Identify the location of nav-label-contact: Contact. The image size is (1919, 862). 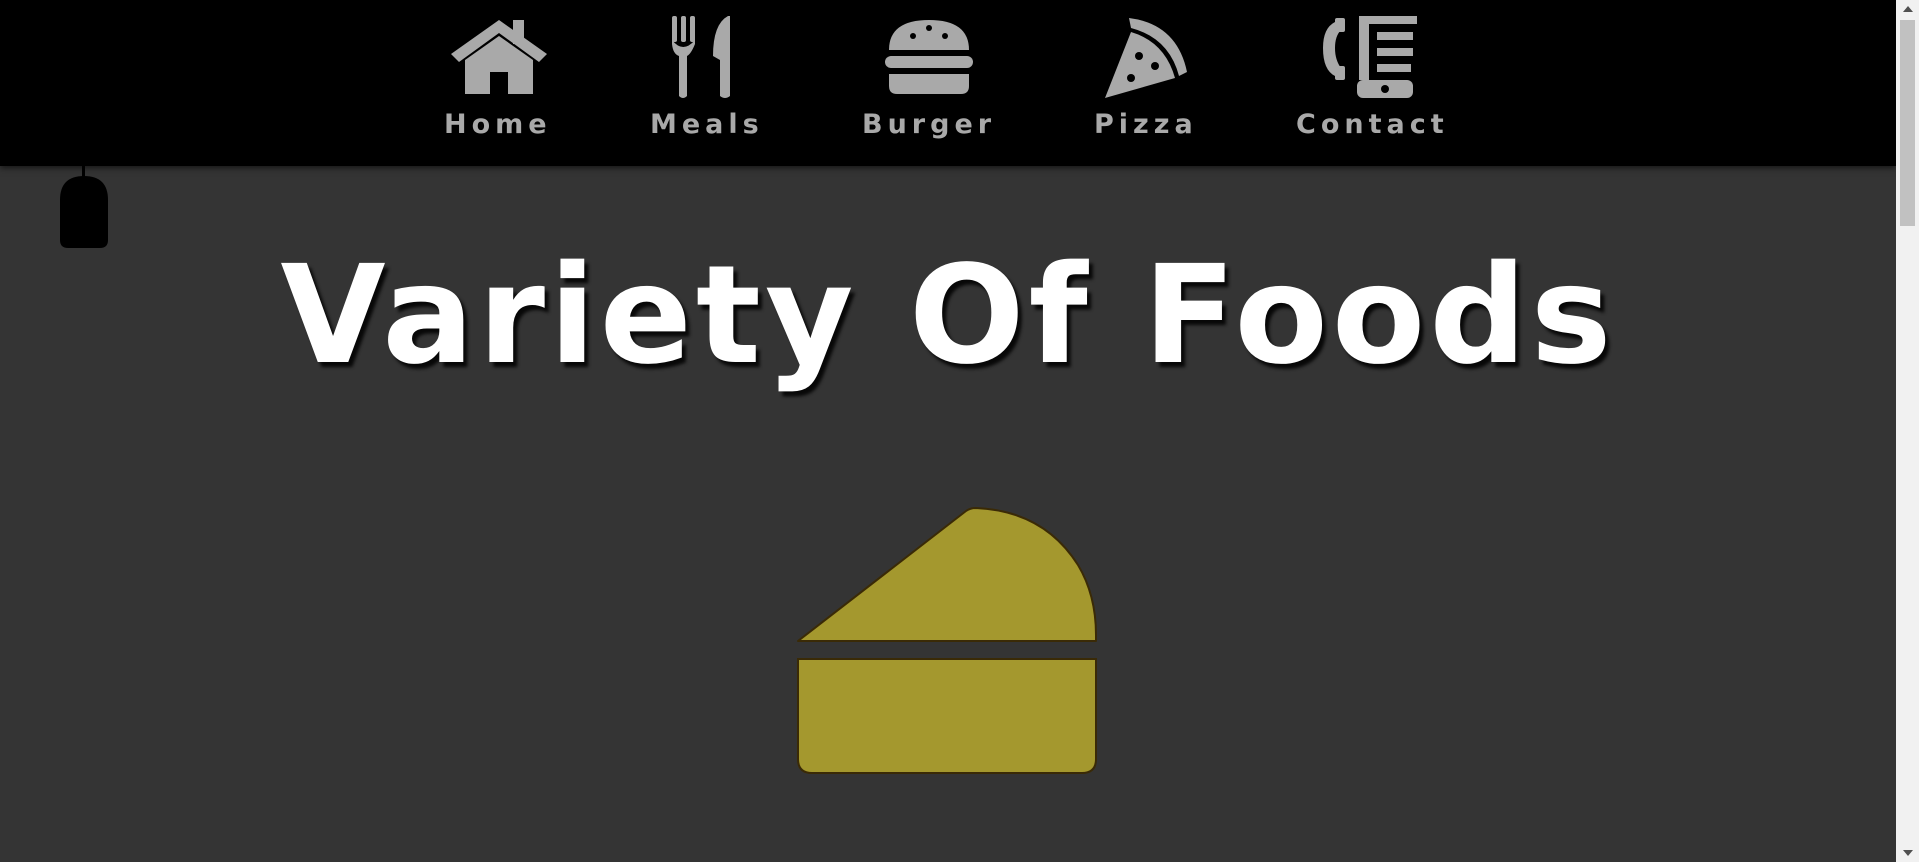
(1372, 124).